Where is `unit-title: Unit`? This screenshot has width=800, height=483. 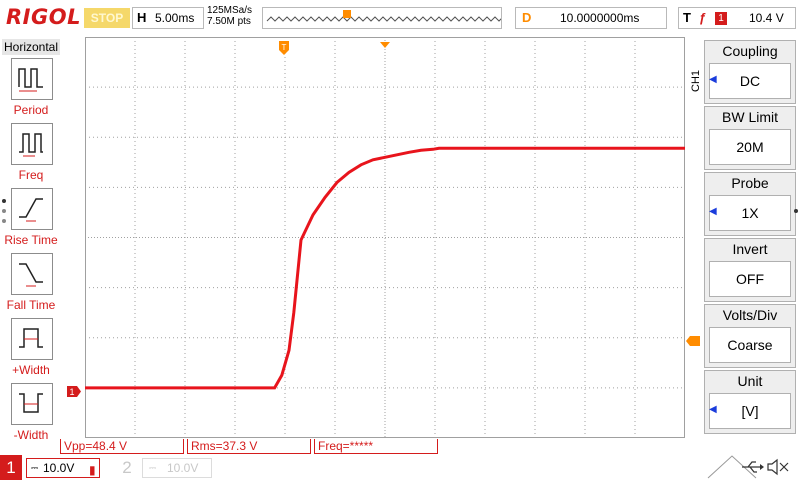 unit-title: Unit is located at coordinates (750, 381).